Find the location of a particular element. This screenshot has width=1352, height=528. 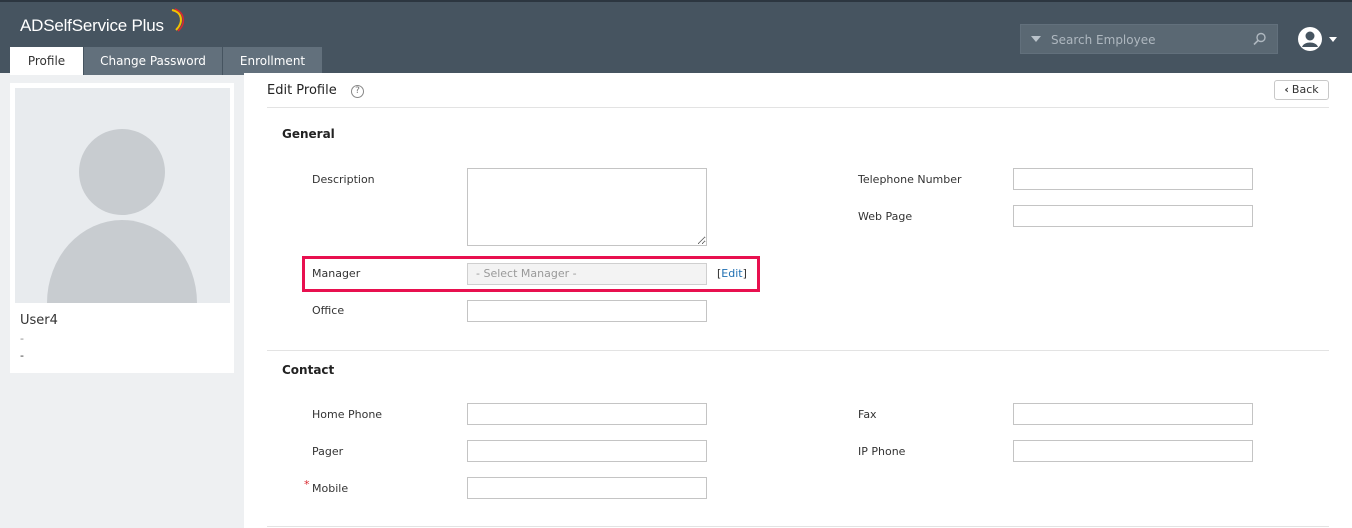

user-account-menu is located at coordinates (1318, 39).